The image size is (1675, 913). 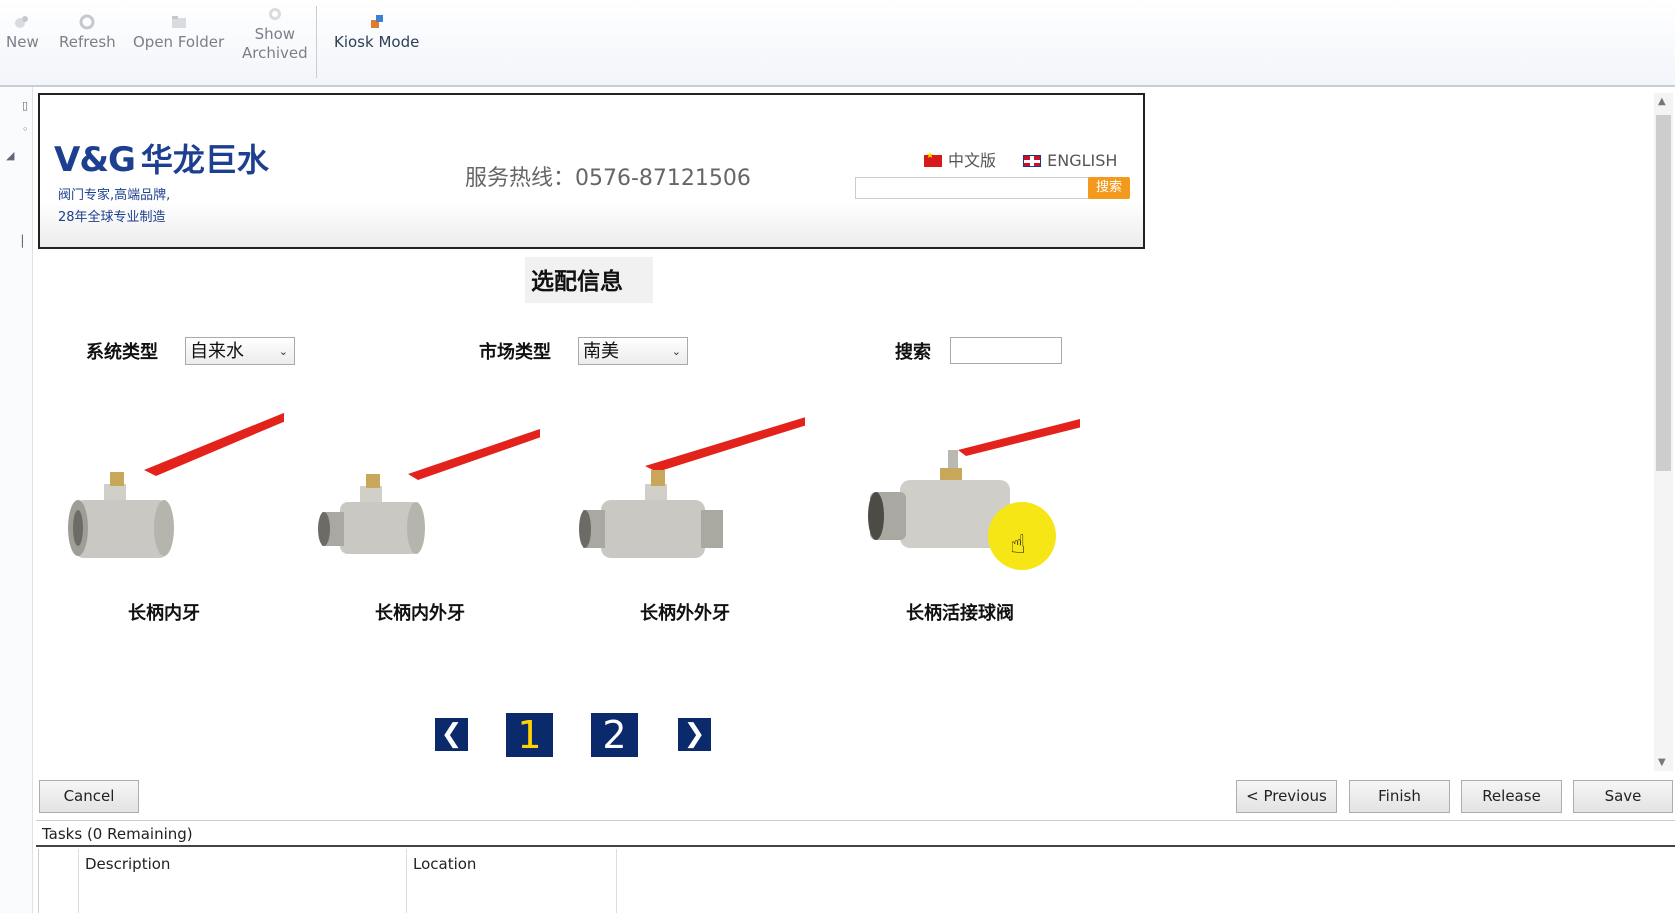 I want to click on product-card: 长柄内外牙, so click(x=420, y=515).